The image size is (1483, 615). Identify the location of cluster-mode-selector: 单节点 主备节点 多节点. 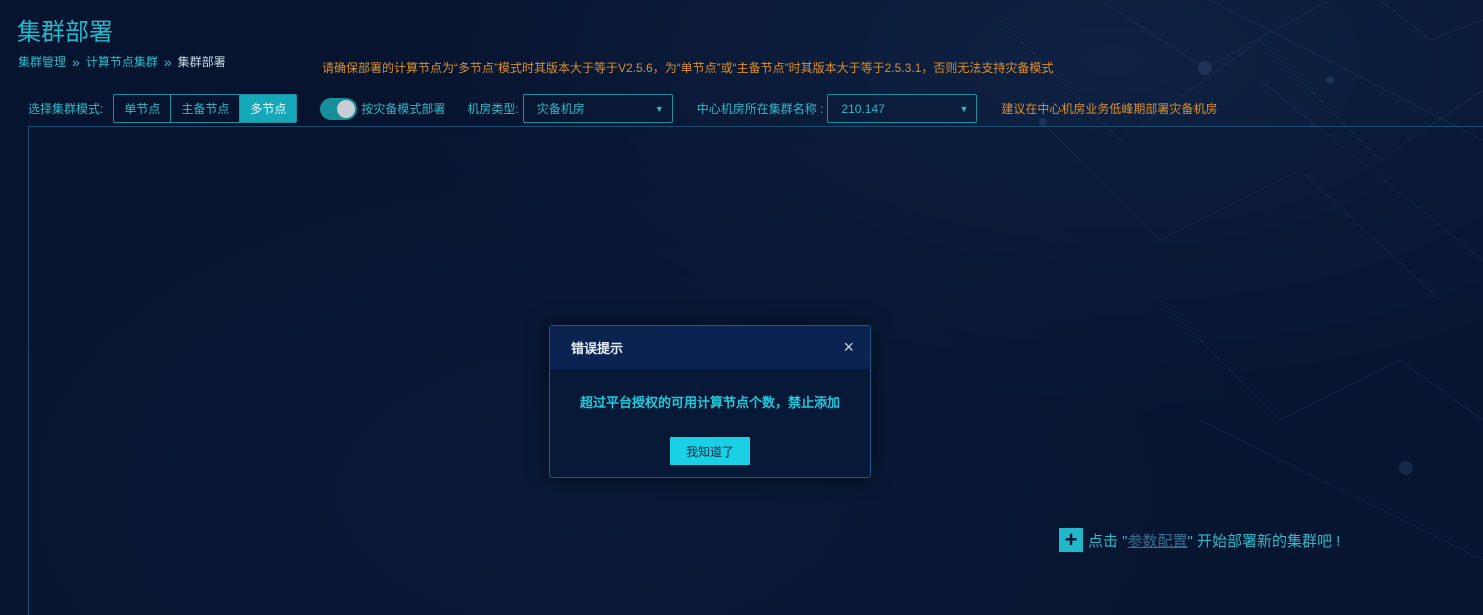
(205, 108).